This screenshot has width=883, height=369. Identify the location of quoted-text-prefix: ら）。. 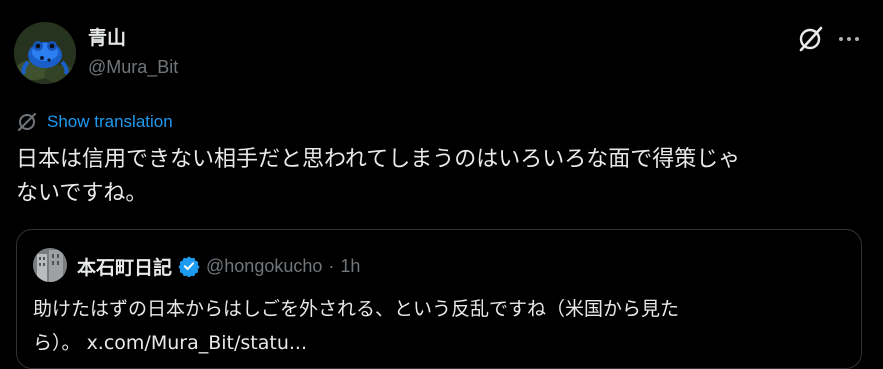
(57, 343).